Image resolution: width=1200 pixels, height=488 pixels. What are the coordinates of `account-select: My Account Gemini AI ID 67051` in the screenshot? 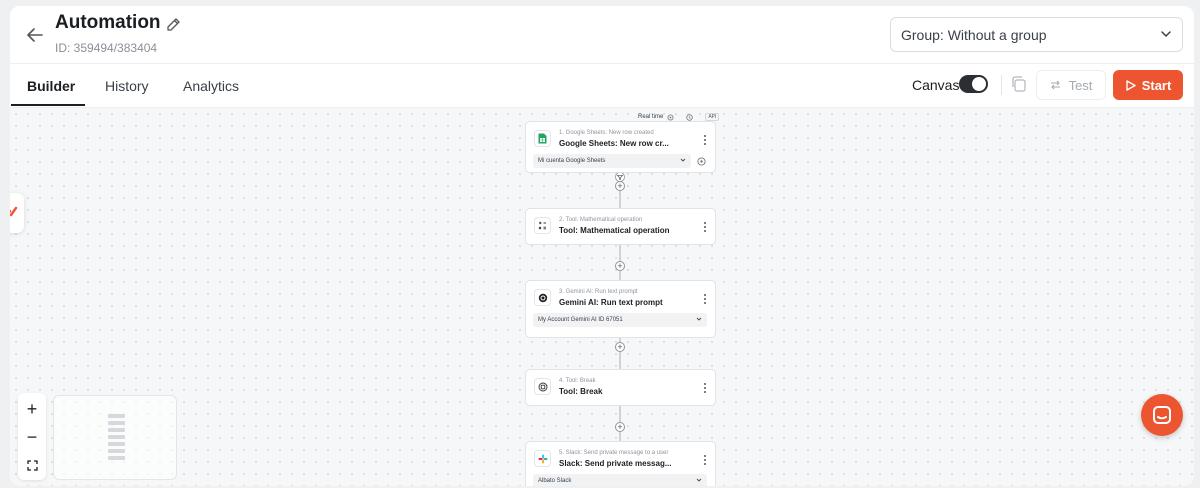 It's located at (620, 320).